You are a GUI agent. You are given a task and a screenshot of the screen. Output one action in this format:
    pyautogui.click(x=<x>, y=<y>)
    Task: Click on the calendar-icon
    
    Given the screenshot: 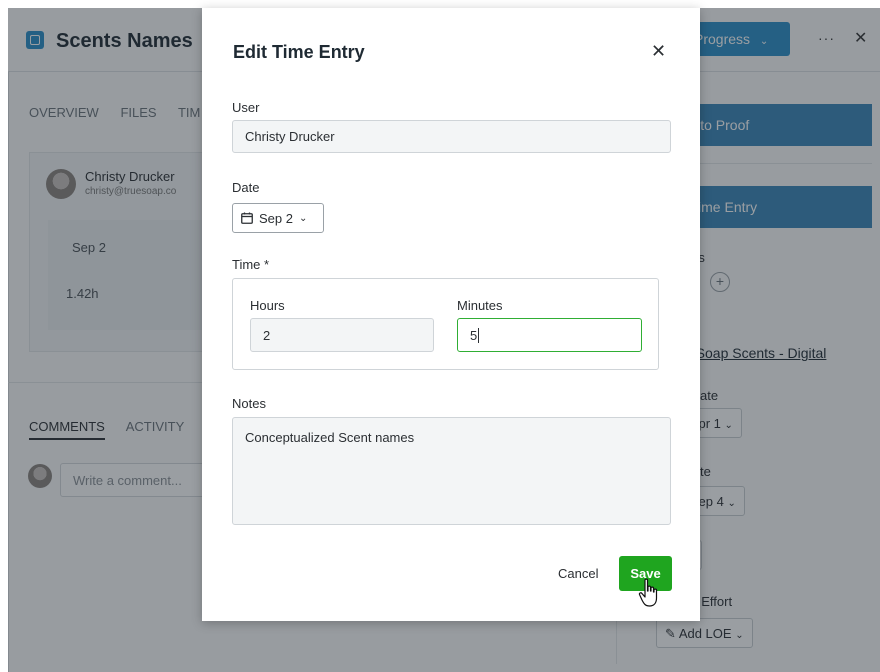 What is the action you would take?
    pyautogui.click(x=247, y=218)
    